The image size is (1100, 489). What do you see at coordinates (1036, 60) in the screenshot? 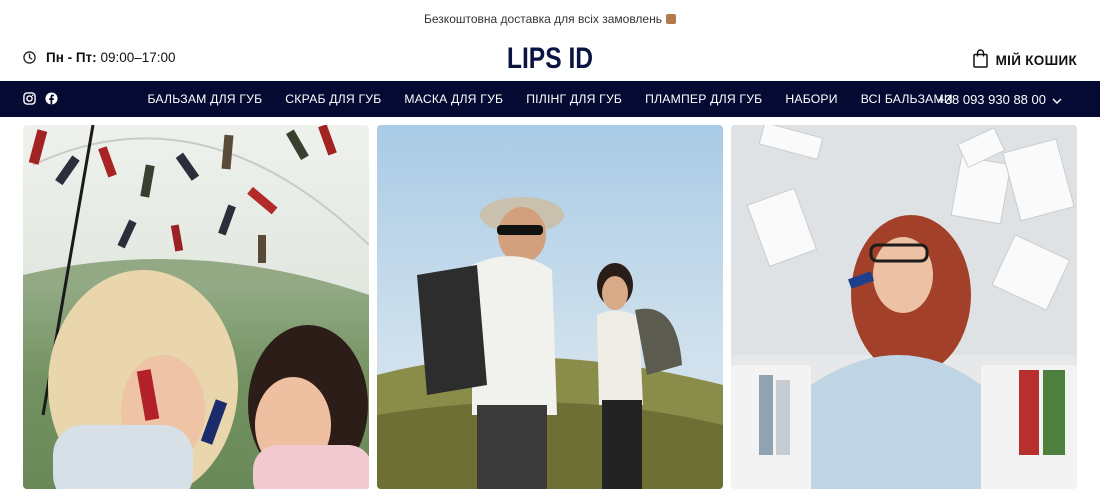
I see `cart-label: МІЙ КОШИК` at bounding box center [1036, 60].